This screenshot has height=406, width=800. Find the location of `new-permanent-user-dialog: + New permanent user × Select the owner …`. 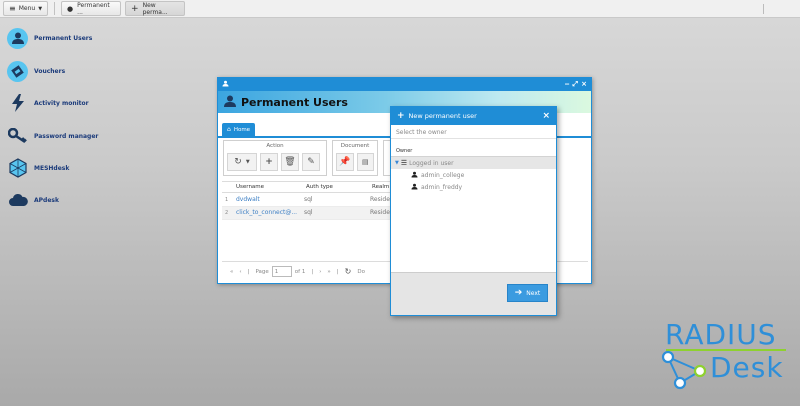

new-permanent-user-dialog: + New permanent user × Select the owner … is located at coordinates (473, 211).